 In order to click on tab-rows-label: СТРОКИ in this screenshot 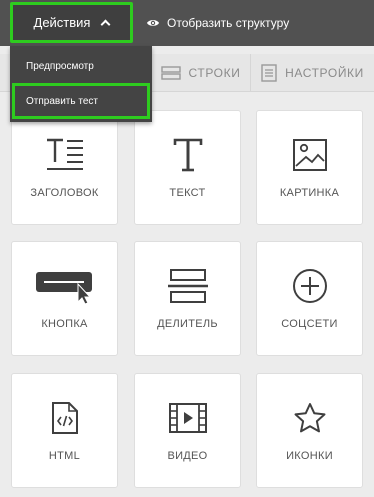, I will do `click(214, 73)`.